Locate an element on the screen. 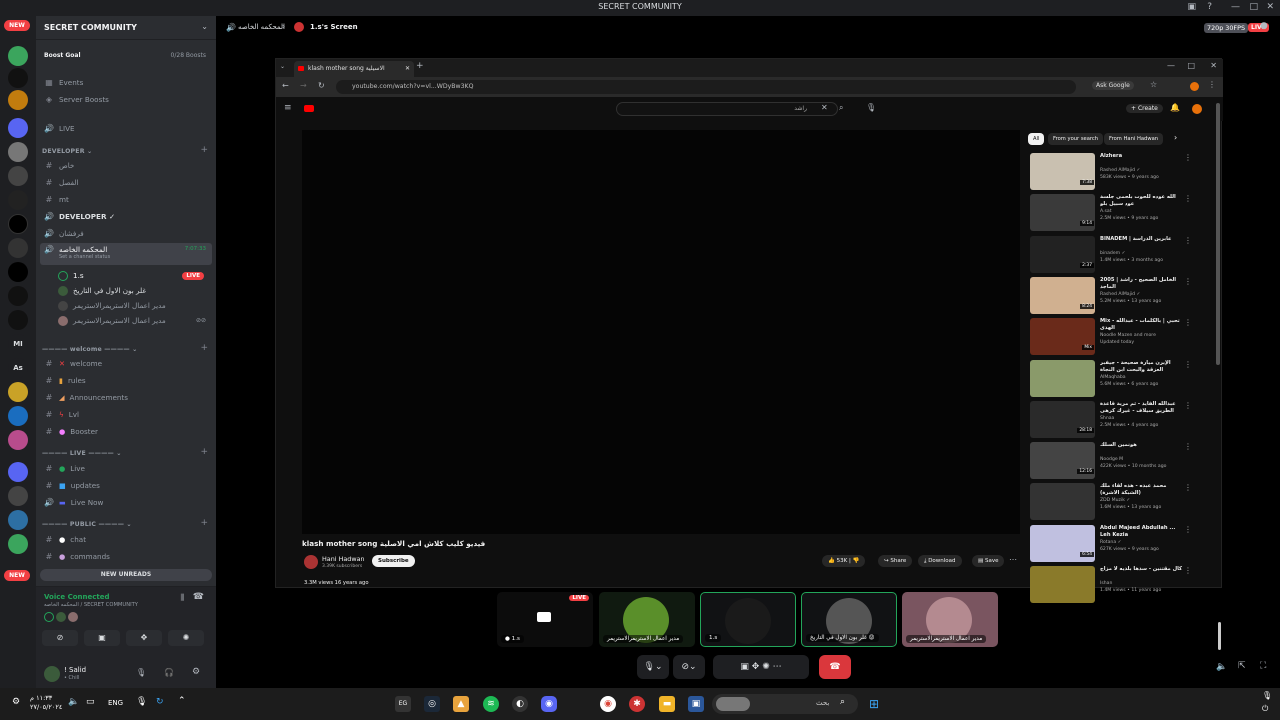 This screenshot has height=720, width=1280. spotify-icon: ≋ is located at coordinates (491, 704).